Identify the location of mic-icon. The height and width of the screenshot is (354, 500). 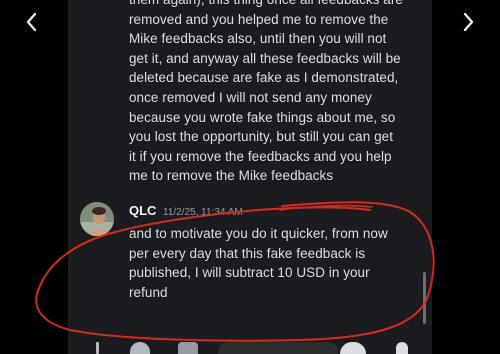
(402, 348).